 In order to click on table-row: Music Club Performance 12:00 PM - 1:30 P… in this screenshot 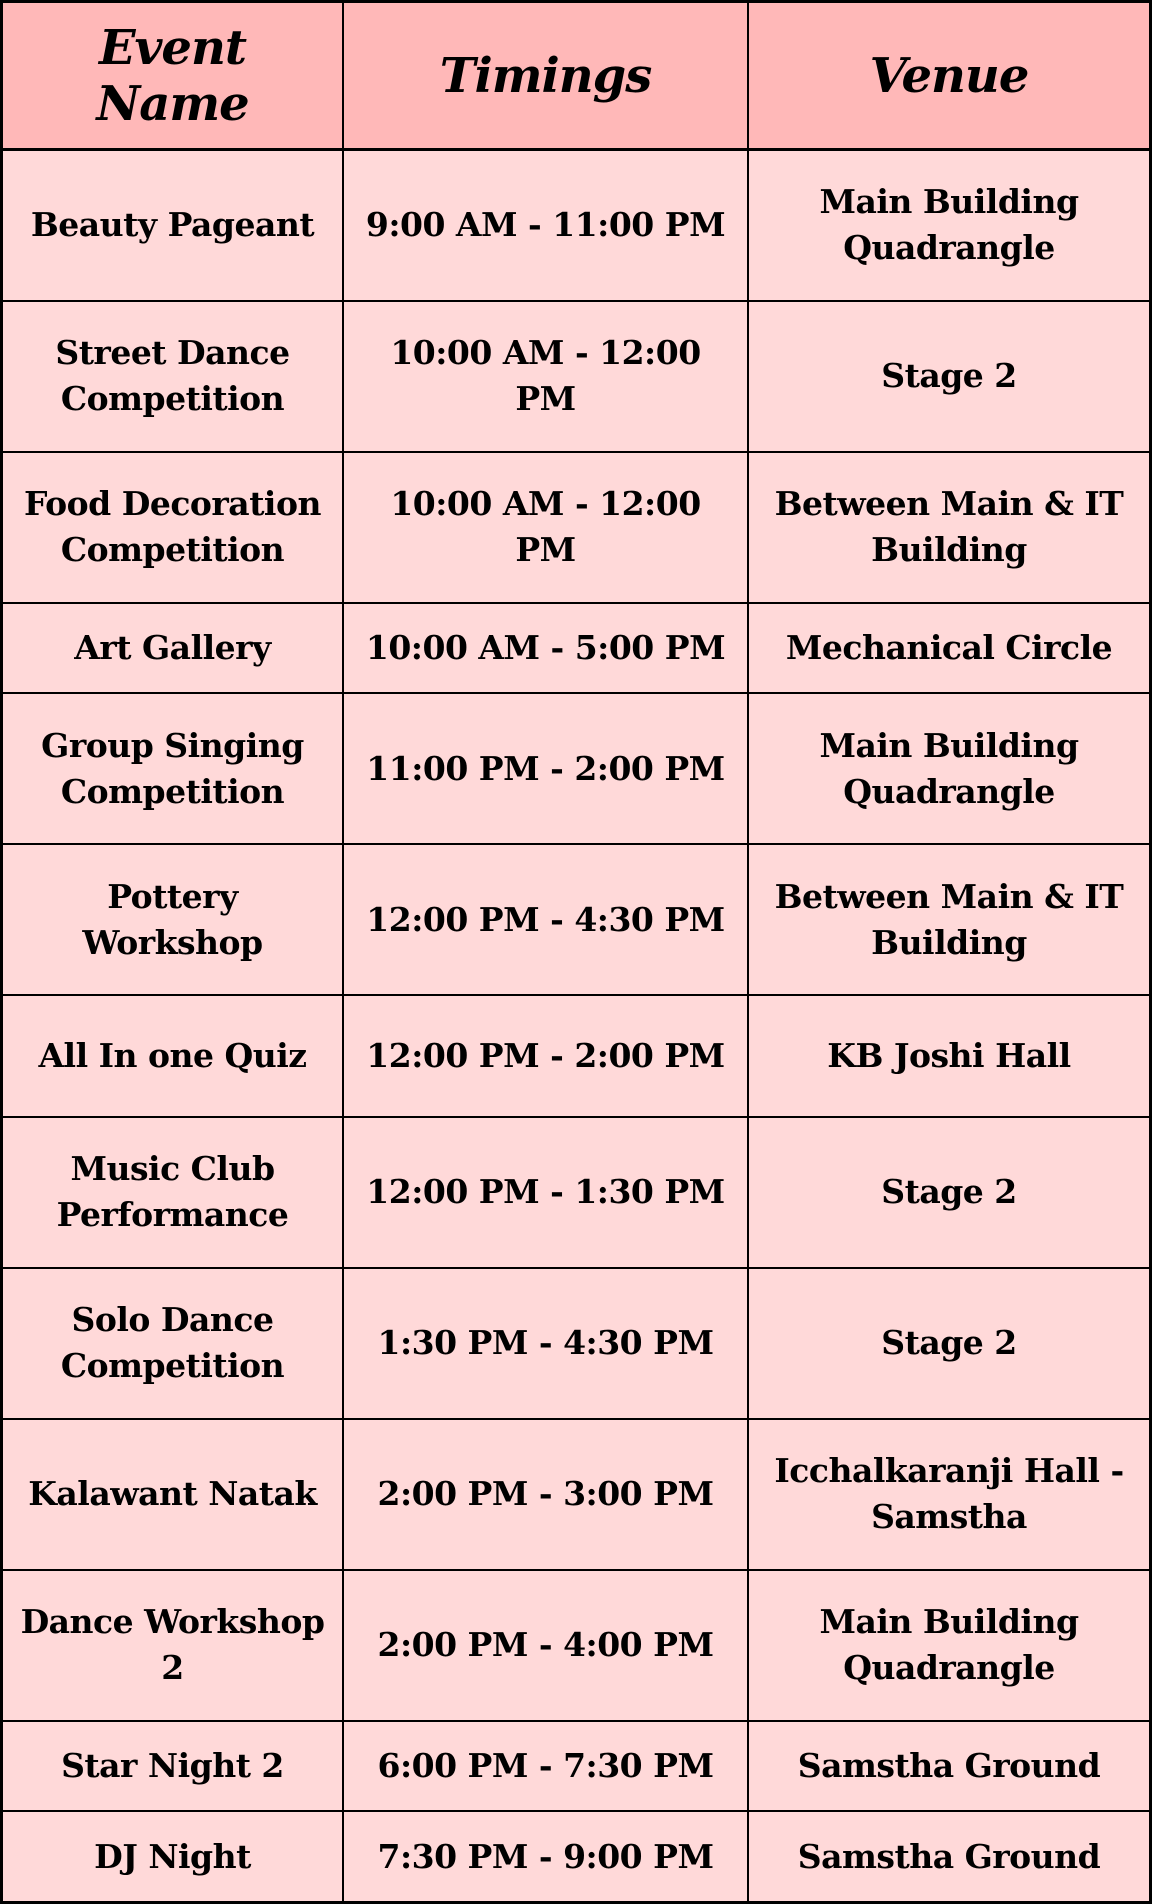, I will do `click(576, 1192)`.